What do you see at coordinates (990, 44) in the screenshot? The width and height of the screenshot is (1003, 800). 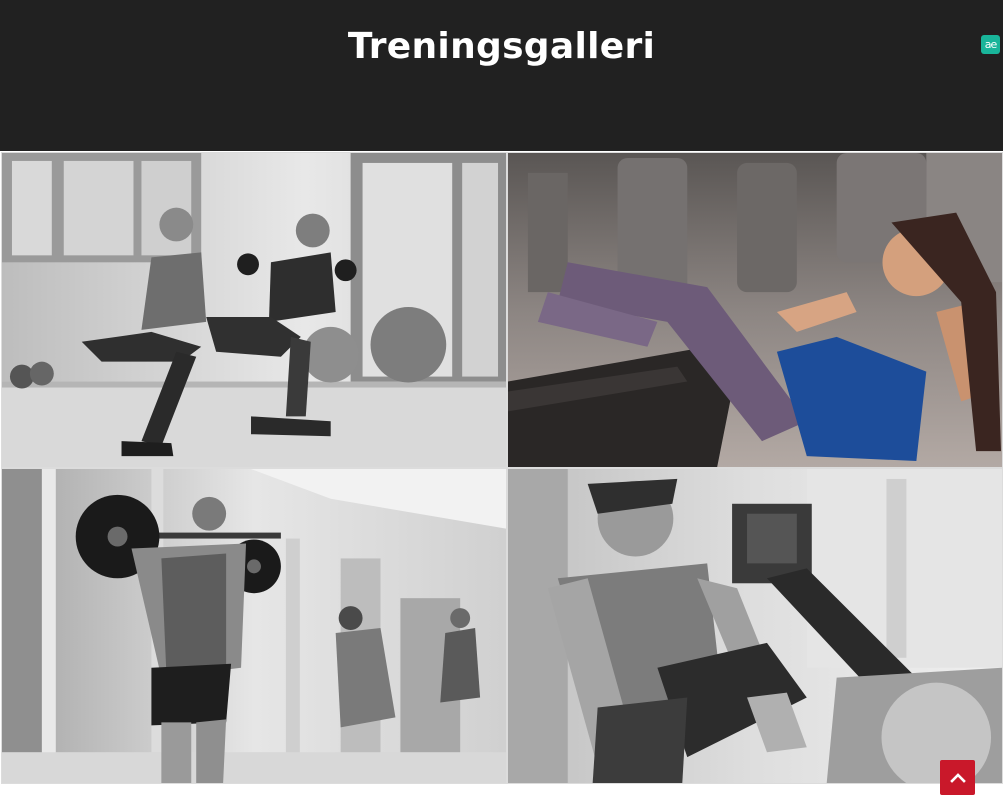 I see `extension-icon: ae` at bounding box center [990, 44].